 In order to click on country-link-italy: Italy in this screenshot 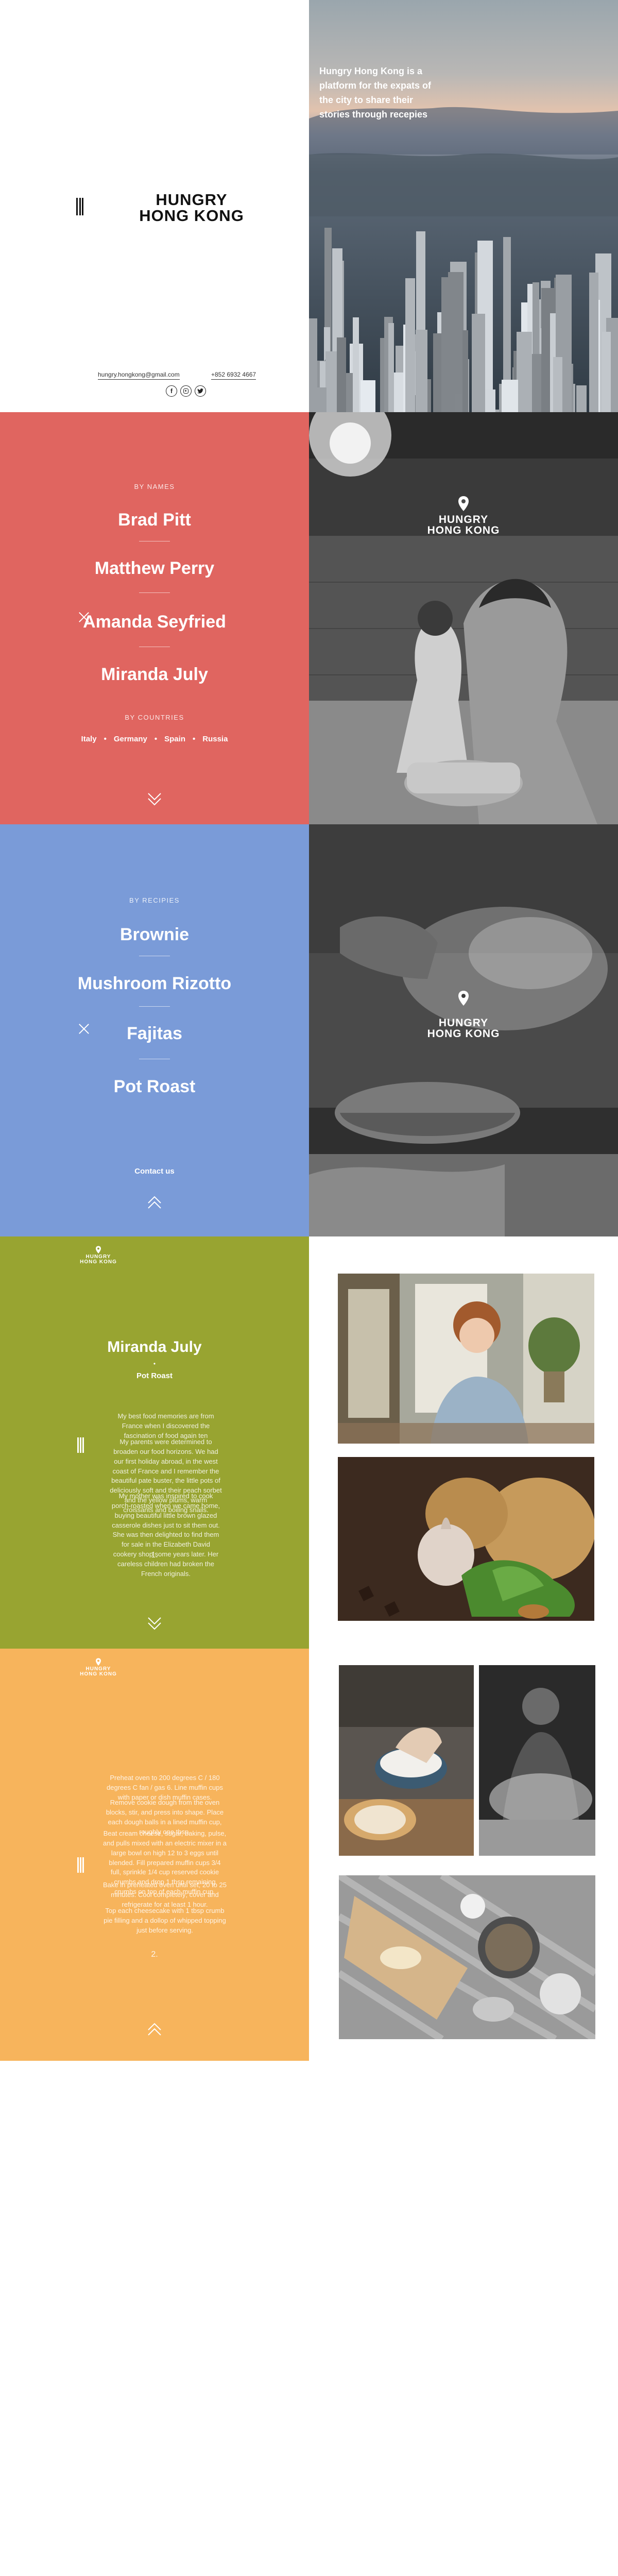, I will do `click(89, 739)`.